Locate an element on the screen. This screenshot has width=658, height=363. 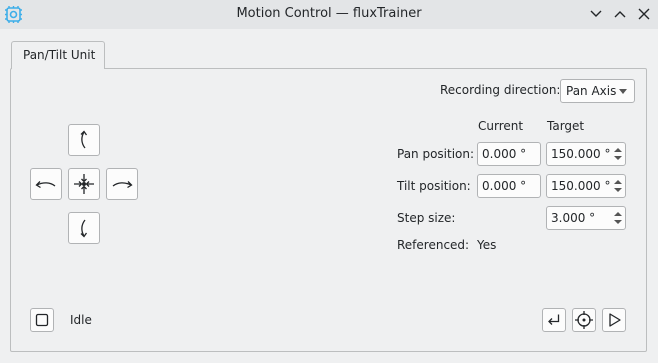
pan-right-button is located at coordinates (122, 184).